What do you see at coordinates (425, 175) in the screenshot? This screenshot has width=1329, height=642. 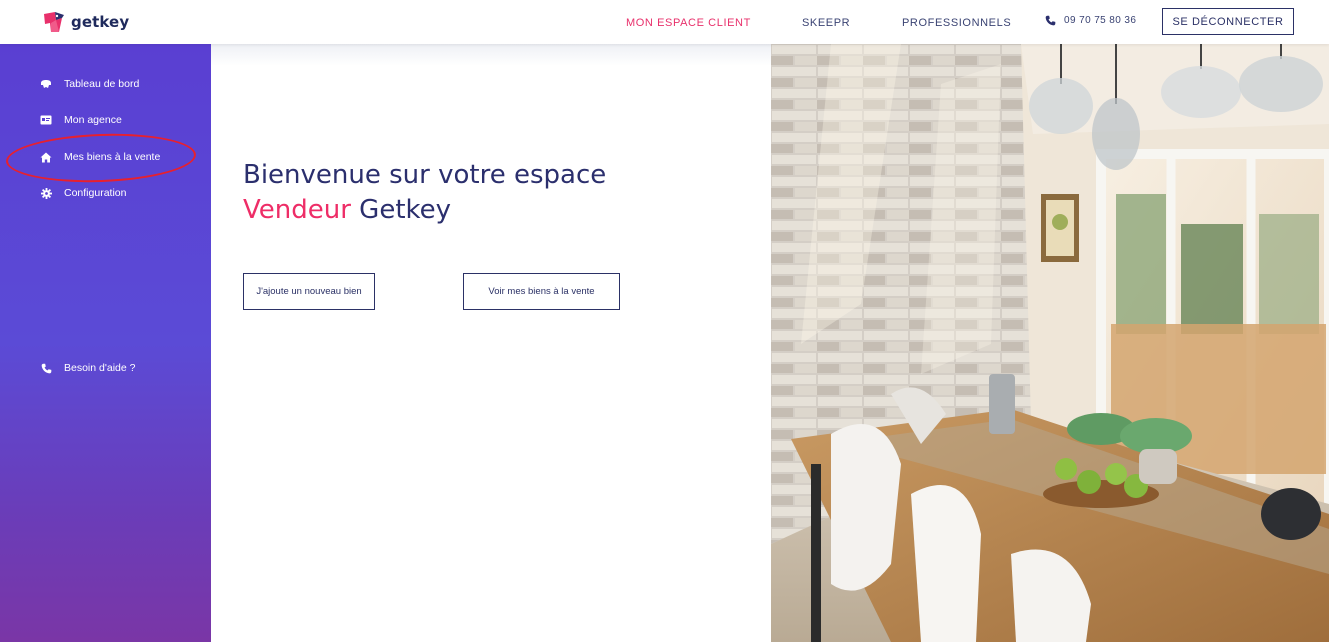 I see `title-line-1: Bienvenue sur votre espace` at bounding box center [425, 175].